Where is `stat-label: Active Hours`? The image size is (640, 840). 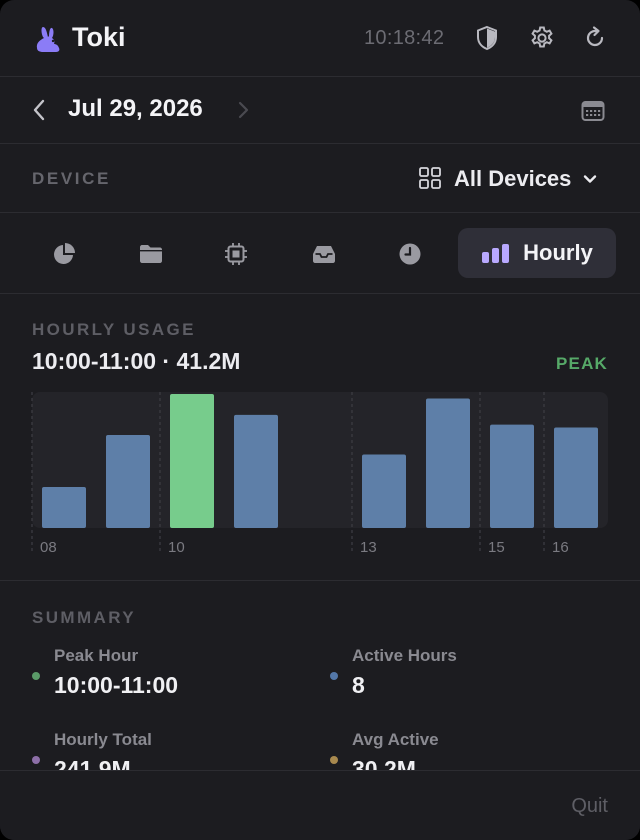 stat-label: Active Hours is located at coordinates (404, 655).